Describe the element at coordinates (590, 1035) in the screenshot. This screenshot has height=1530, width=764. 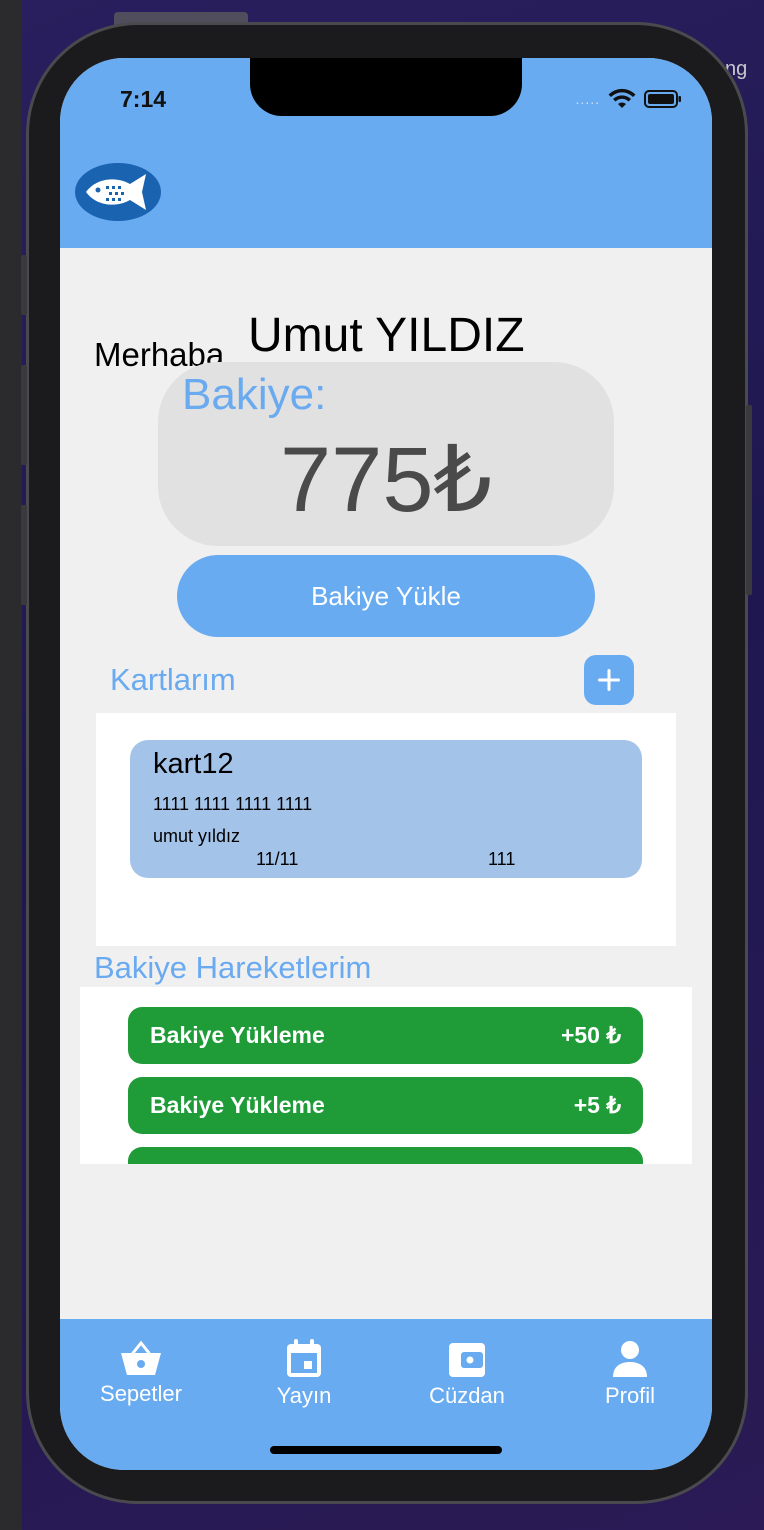
I see `transaction-amount: +50 ₺` at that location.